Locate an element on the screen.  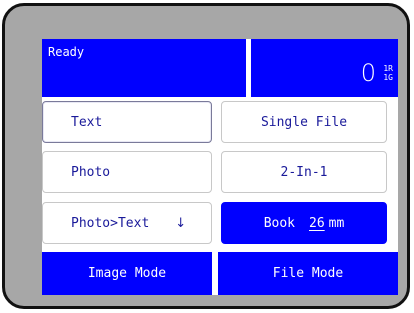
photo-option-label: Photo is located at coordinates (91, 172).